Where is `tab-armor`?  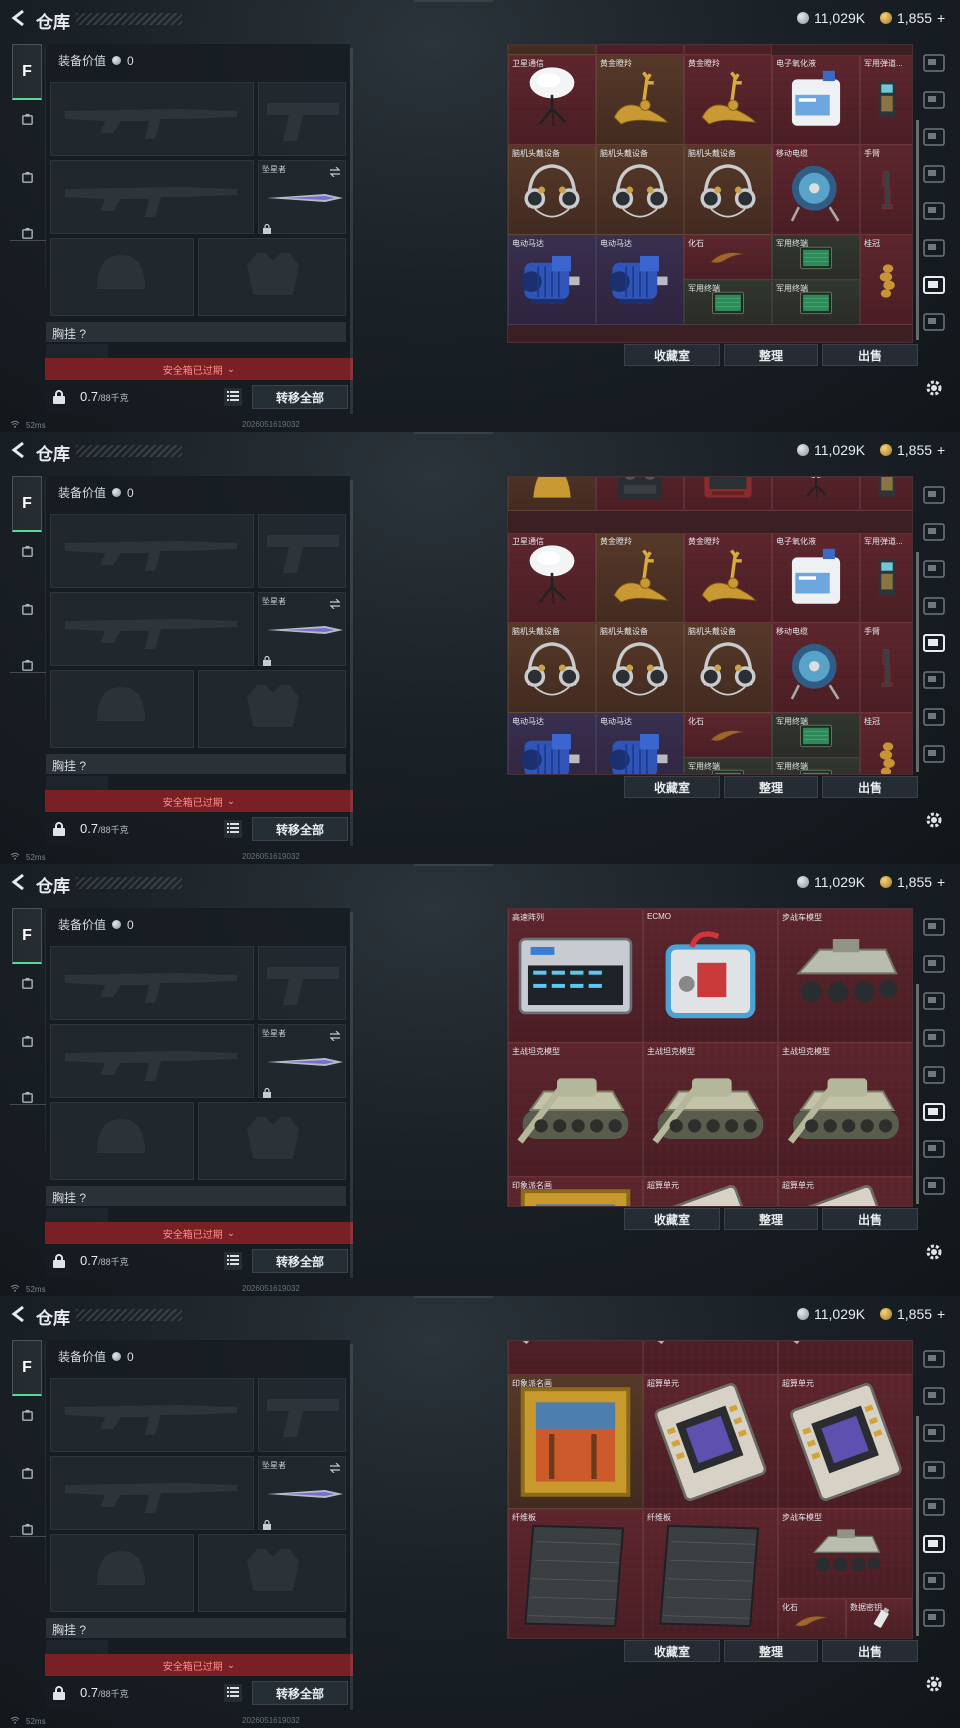
tab-armor is located at coordinates (27, 1475).